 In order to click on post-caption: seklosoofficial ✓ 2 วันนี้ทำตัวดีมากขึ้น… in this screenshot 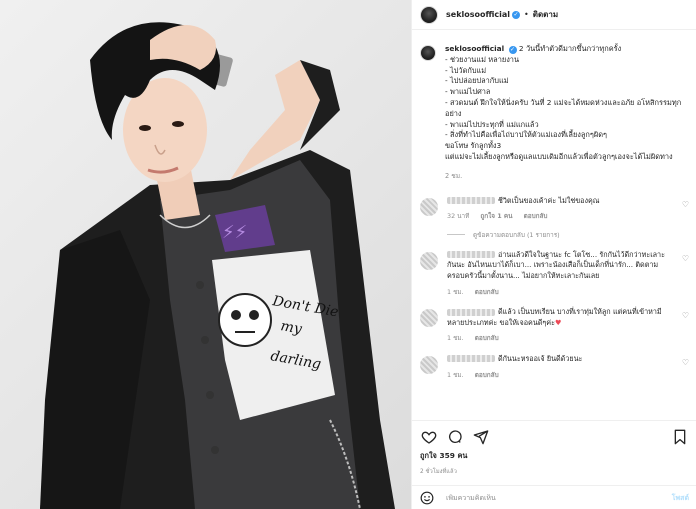, I will do `click(554, 110)`.